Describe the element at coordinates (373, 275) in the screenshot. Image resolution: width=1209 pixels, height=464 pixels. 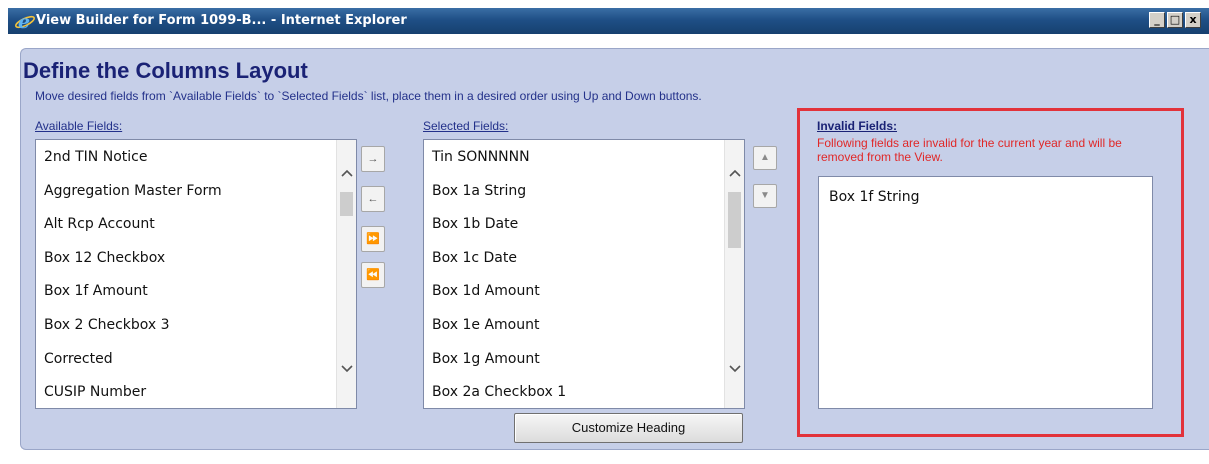
I see `remove-all-fields-button: ⏪` at that location.